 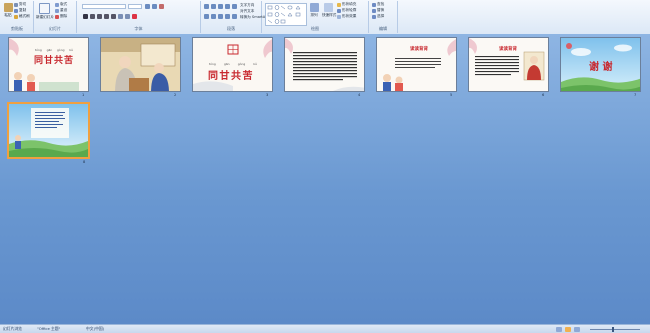 I want to click on replace-button: 替换, so click(x=378, y=10).